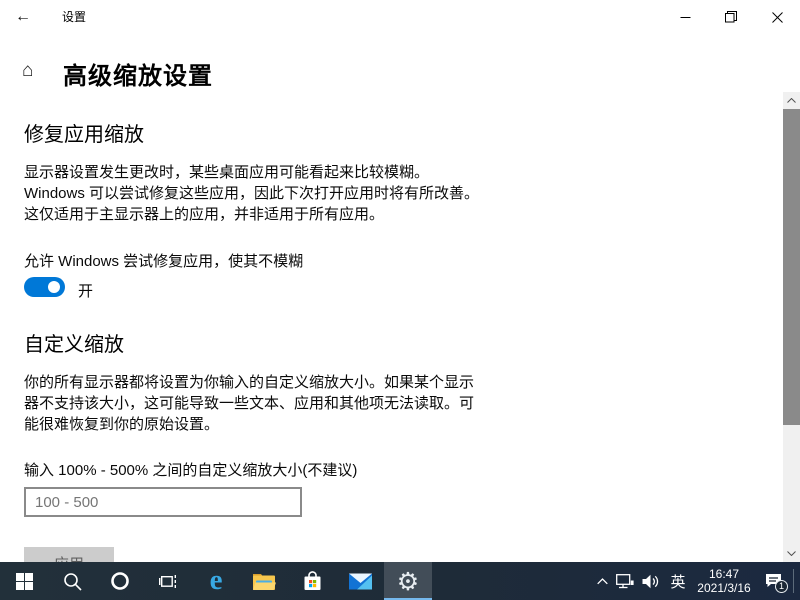  I want to click on custom-scale-input-label: 输入 100% - 500% 之间的自定义缩放大小(不建议), so click(191, 470).